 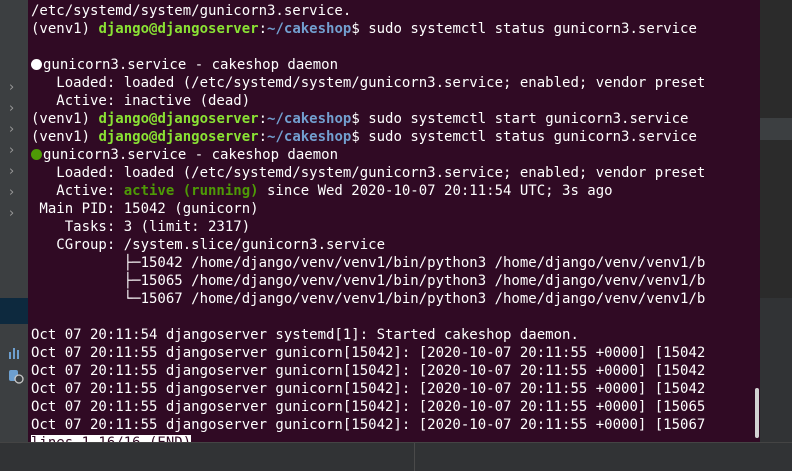 I want to click on output-line: Main PID: 15042 (gunicorn), so click(x=145, y=209).